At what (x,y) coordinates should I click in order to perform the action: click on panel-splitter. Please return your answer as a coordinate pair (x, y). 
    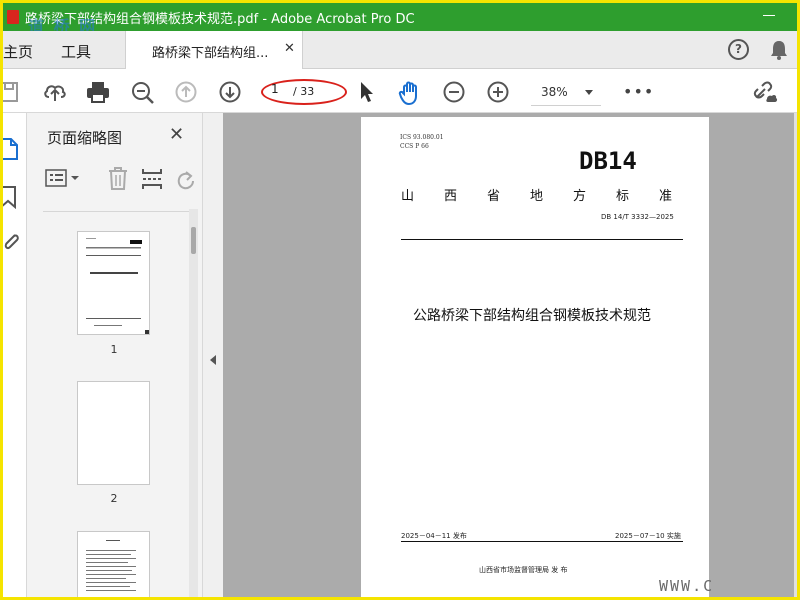
    Looking at the image, I should click on (213, 355).